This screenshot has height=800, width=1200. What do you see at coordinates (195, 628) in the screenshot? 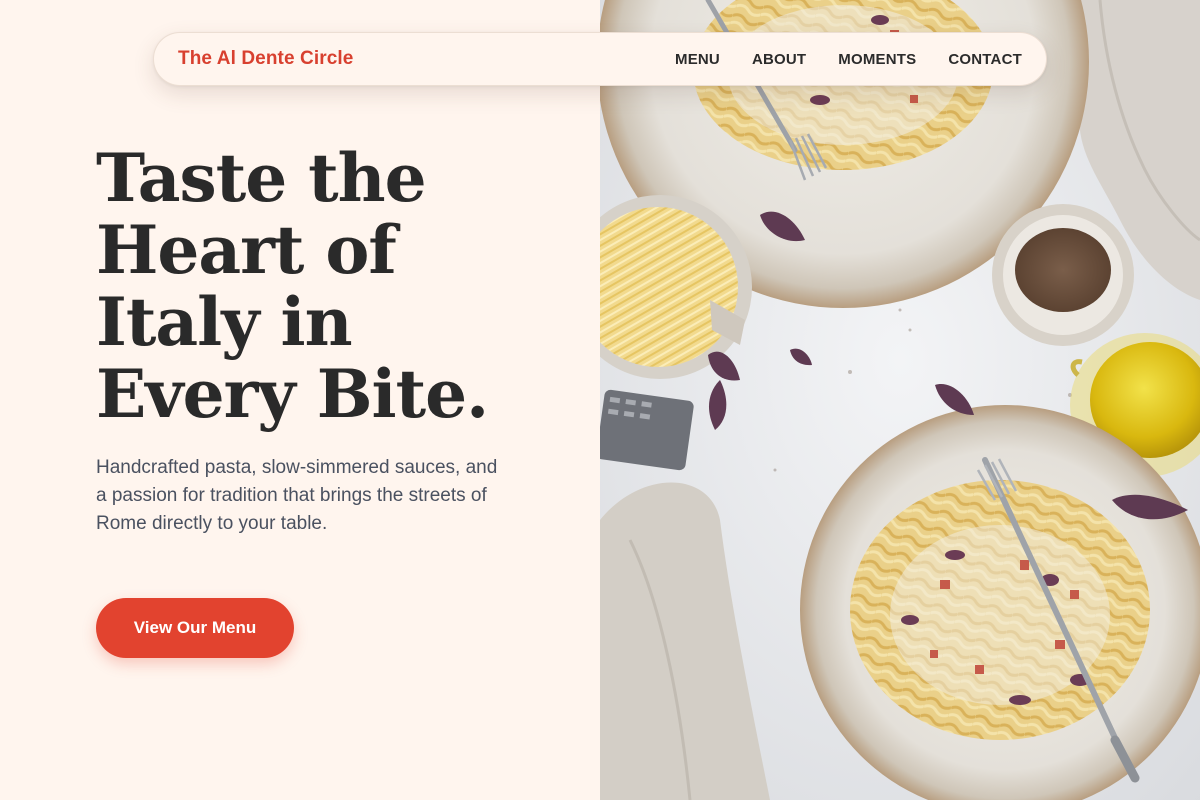
I see `view-menu-button: View Our Menu` at bounding box center [195, 628].